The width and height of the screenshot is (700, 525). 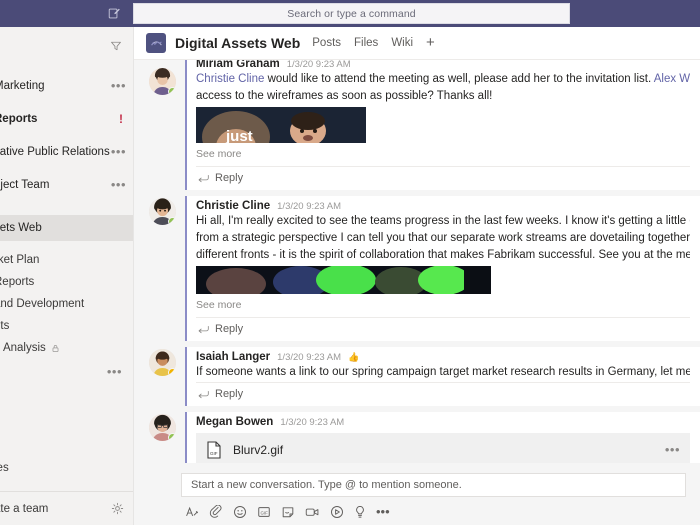 What do you see at coordinates (433, 508) in the screenshot?
I see `compose-toolbar: GIF •••` at bounding box center [433, 508].